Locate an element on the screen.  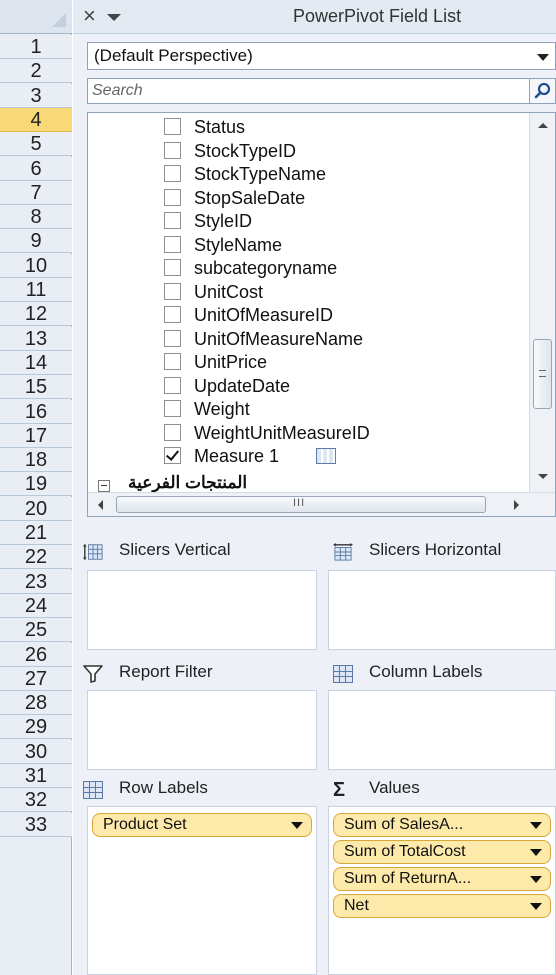
row-header-7: 7 is located at coordinates (36, 193).